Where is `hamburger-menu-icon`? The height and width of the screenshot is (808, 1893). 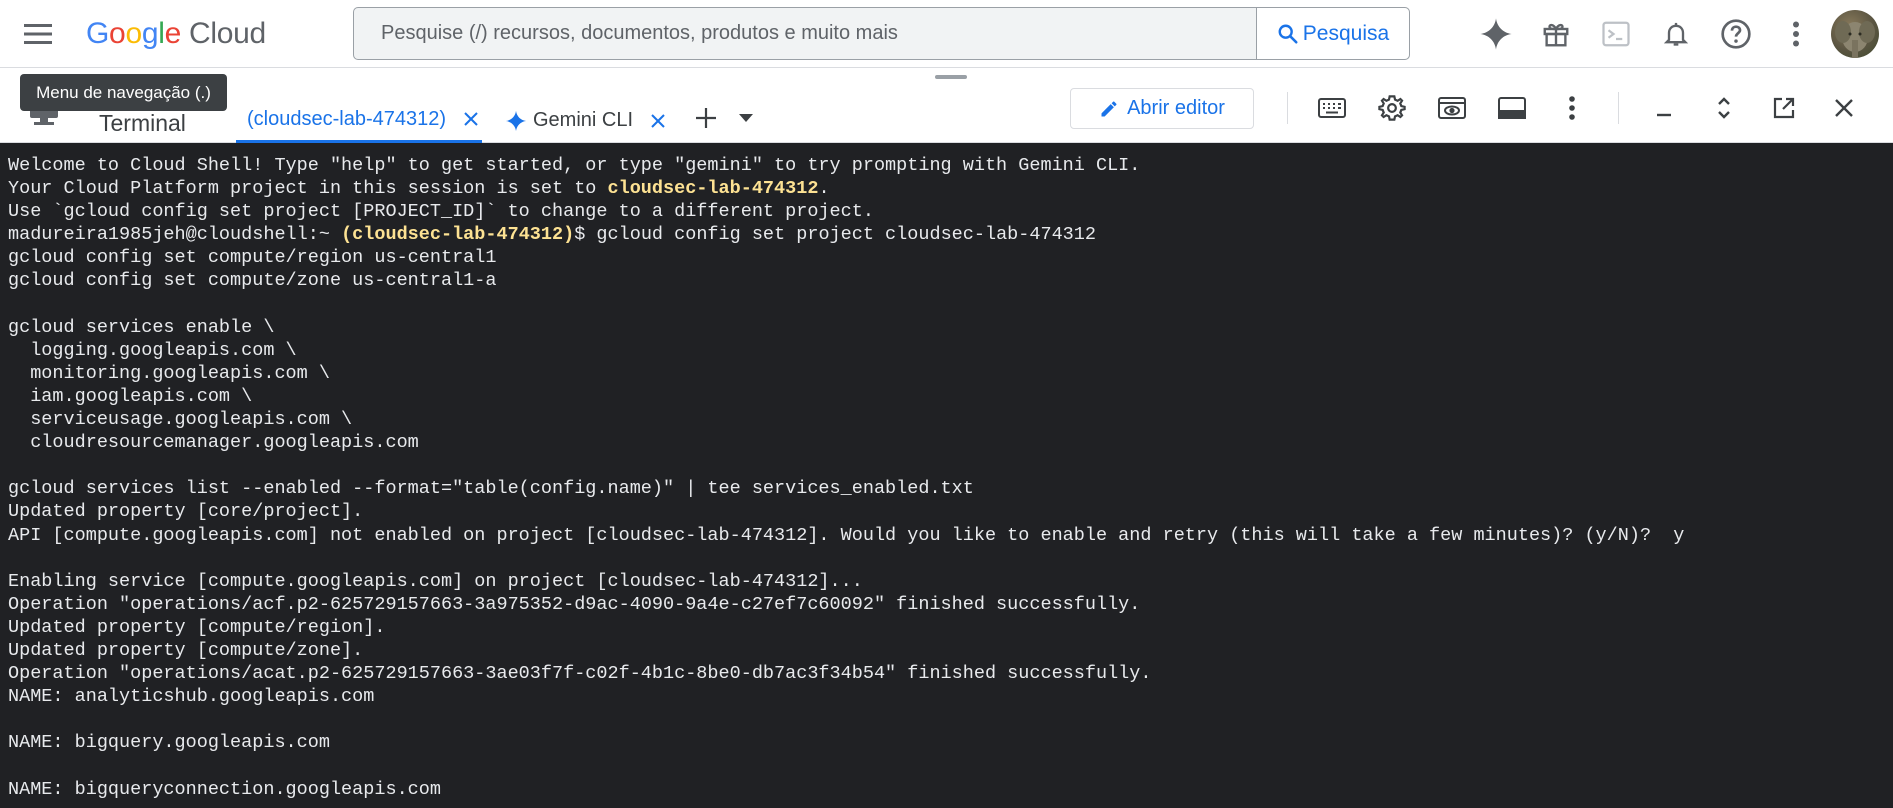
hamburger-menu-icon is located at coordinates (38, 34).